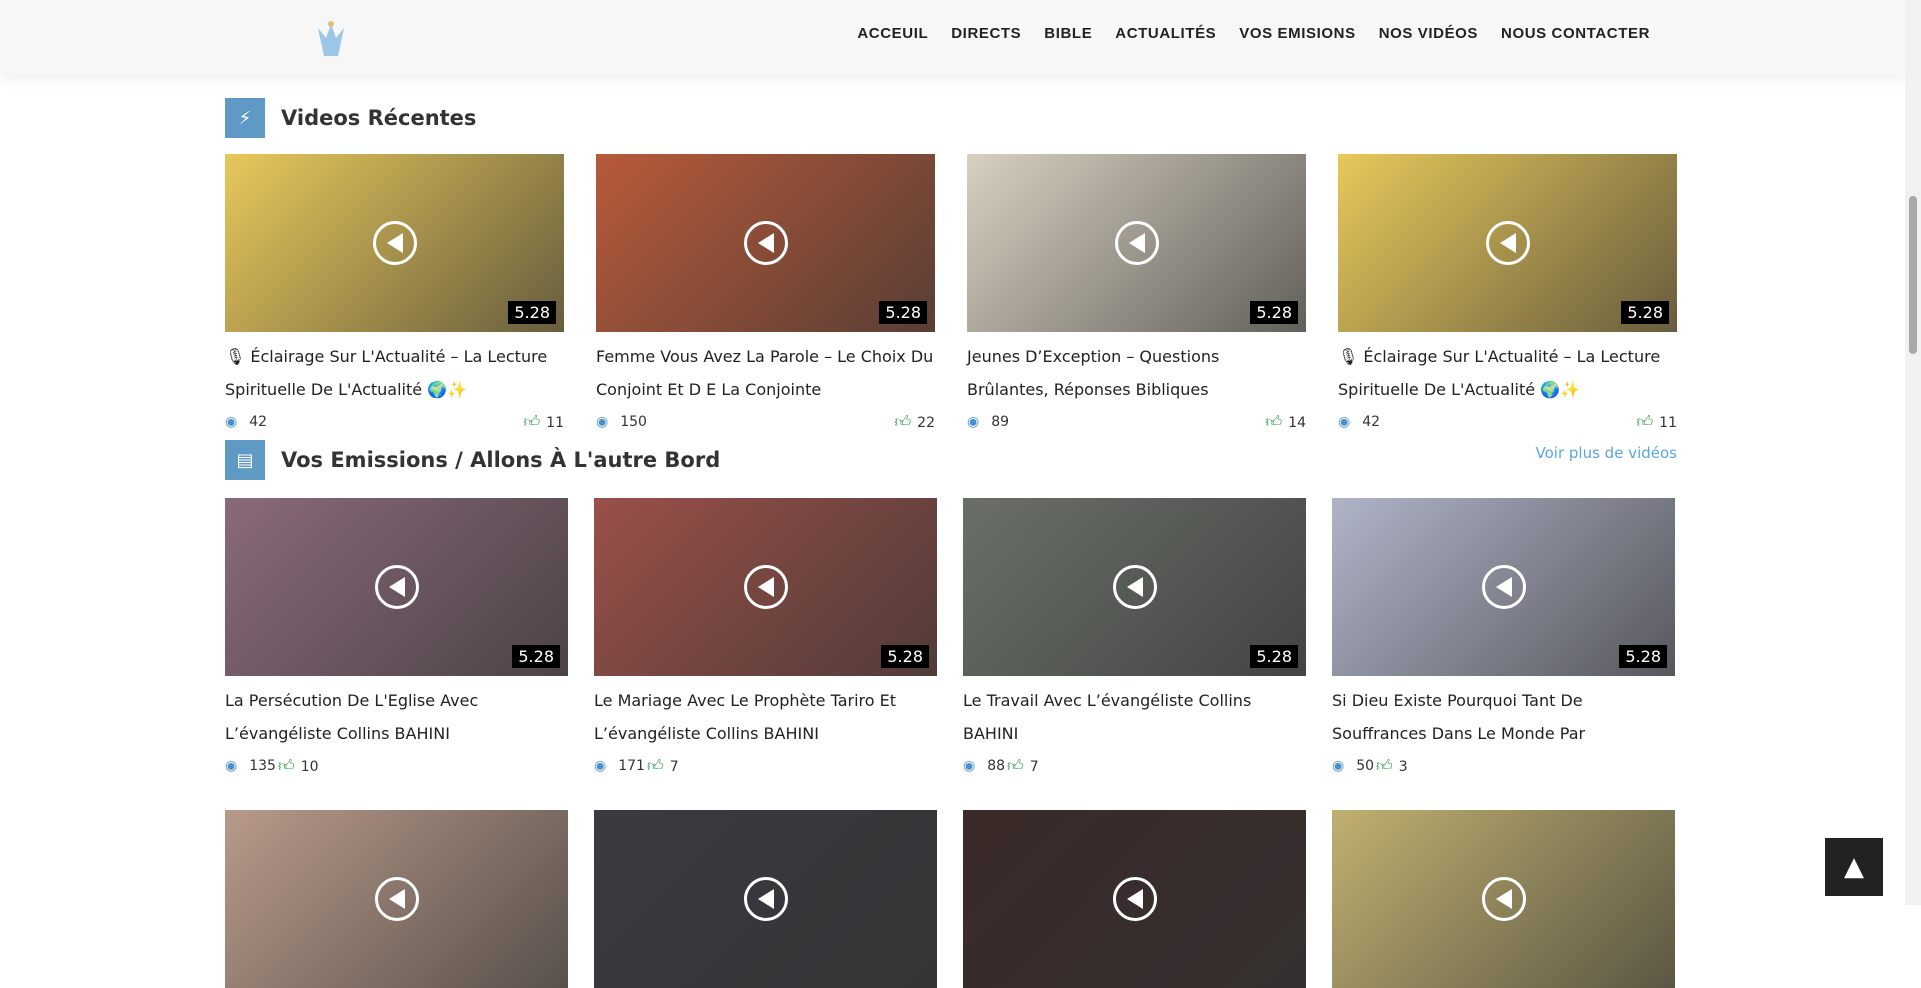  What do you see at coordinates (262, 766) in the screenshot?
I see `view-count: 135` at bounding box center [262, 766].